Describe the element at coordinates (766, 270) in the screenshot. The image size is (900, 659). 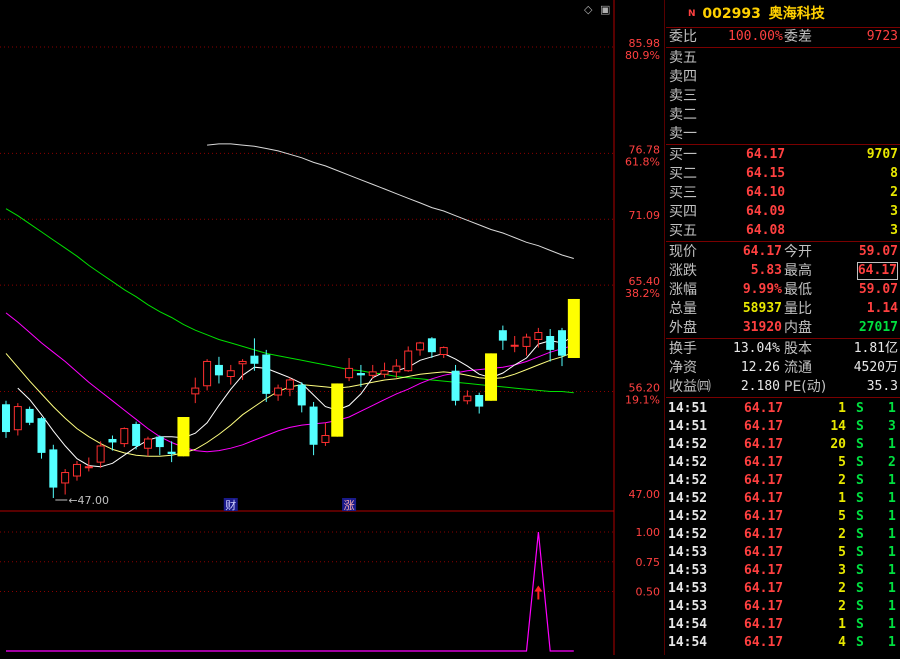
I see `quote-value: 5.83` at that location.